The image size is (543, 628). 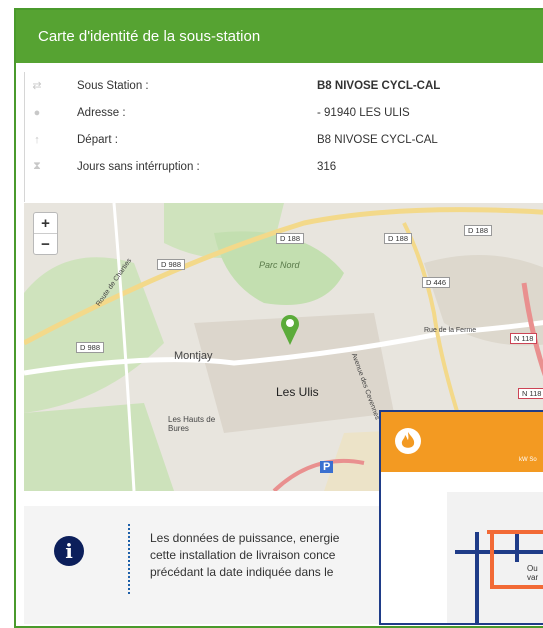 I want to click on zoom-control: + −, so click(x=45, y=233).